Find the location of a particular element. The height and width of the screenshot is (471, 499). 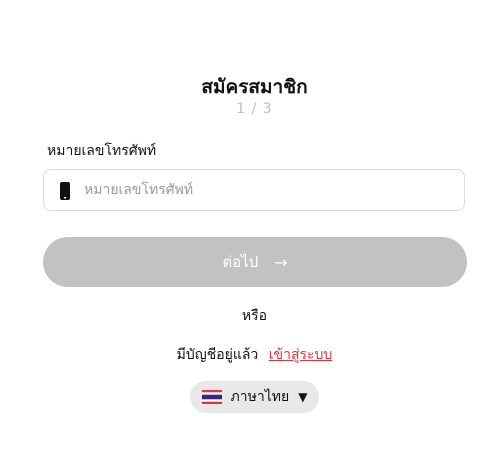

login-prompt-text: มีบัญชีอยู่แล้ว is located at coordinates (217, 355).